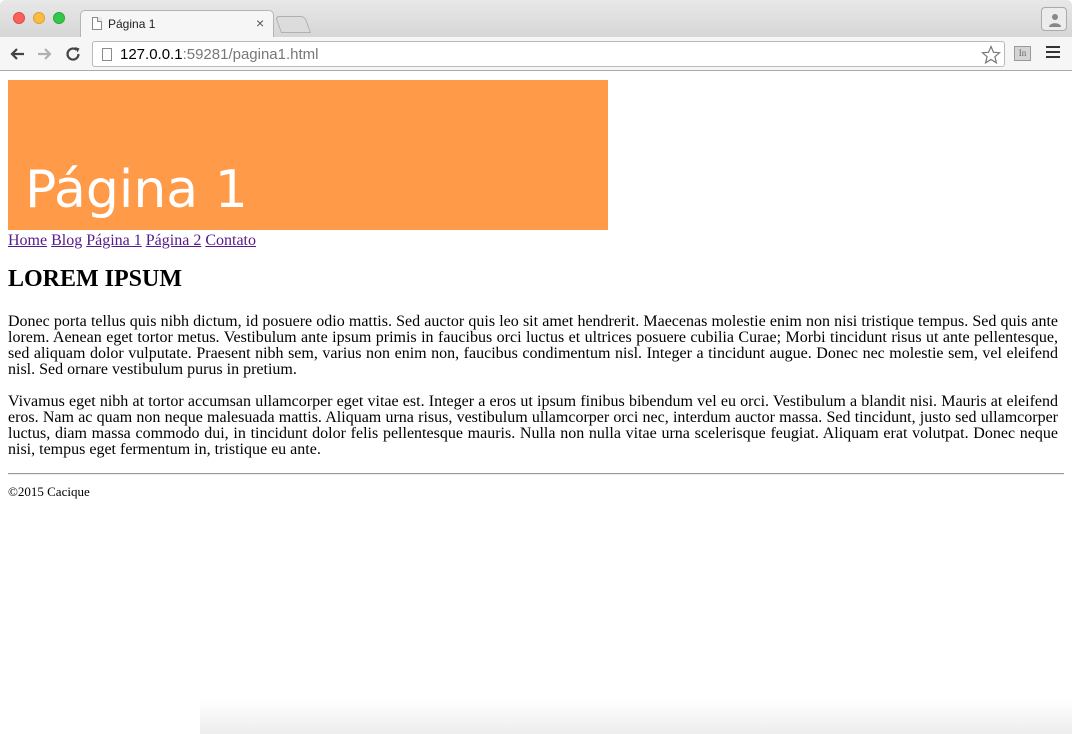  What do you see at coordinates (548, 54) in the screenshot?
I see `address-bar: 127.0.0.1:59281/pagina1.html` at bounding box center [548, 54].